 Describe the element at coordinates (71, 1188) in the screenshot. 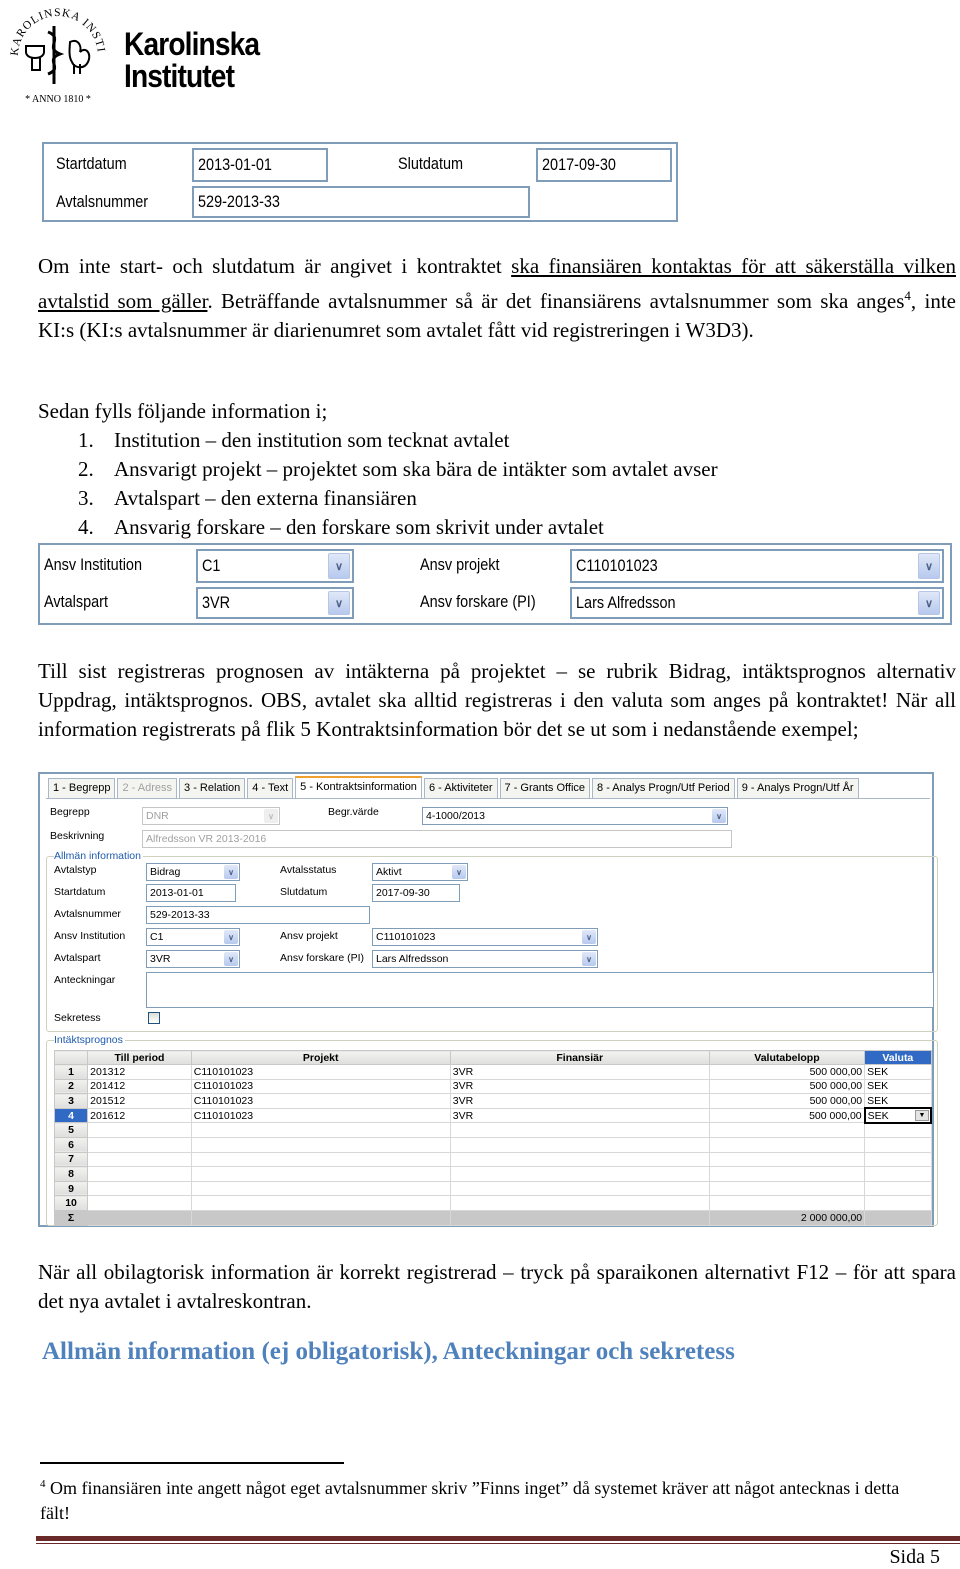

I see `row-header: 9` at that location.